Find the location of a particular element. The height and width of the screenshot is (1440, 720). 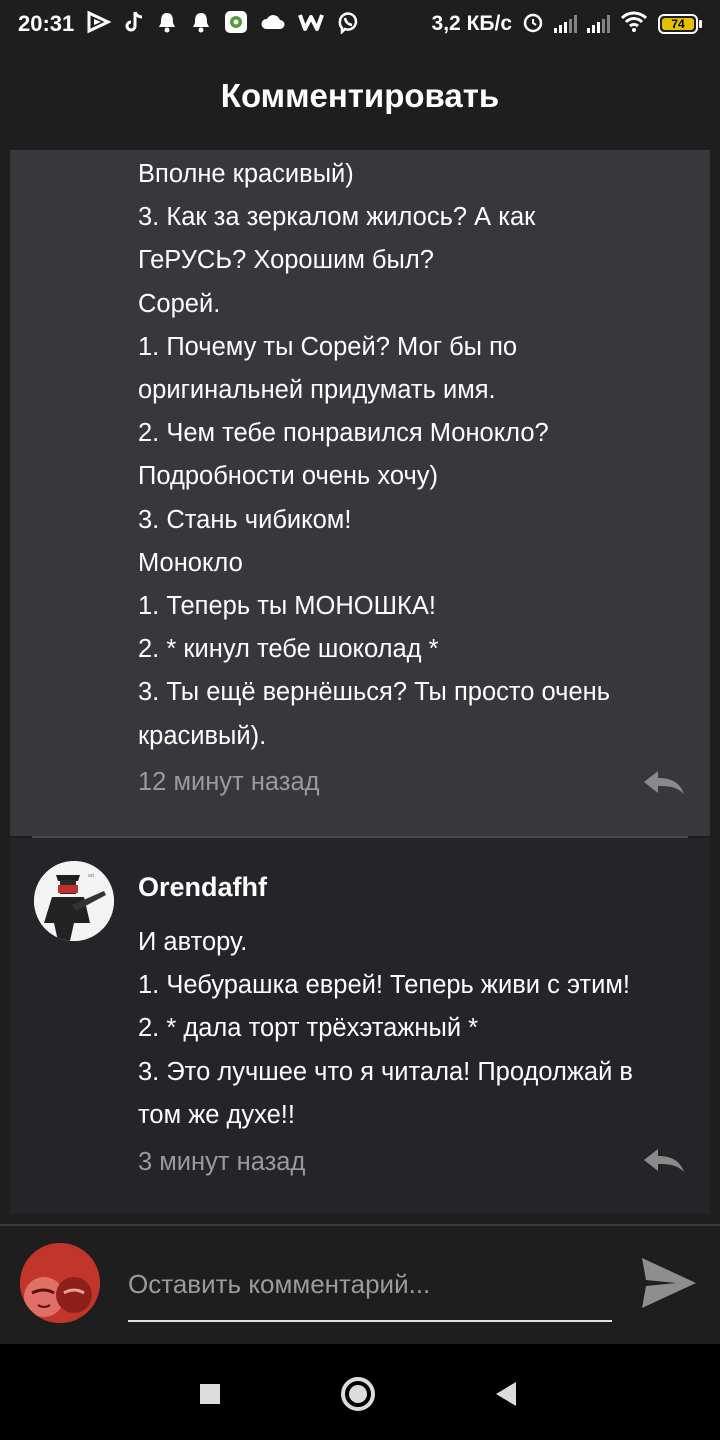

wattpad-icon is located at coordinates (311, 24).